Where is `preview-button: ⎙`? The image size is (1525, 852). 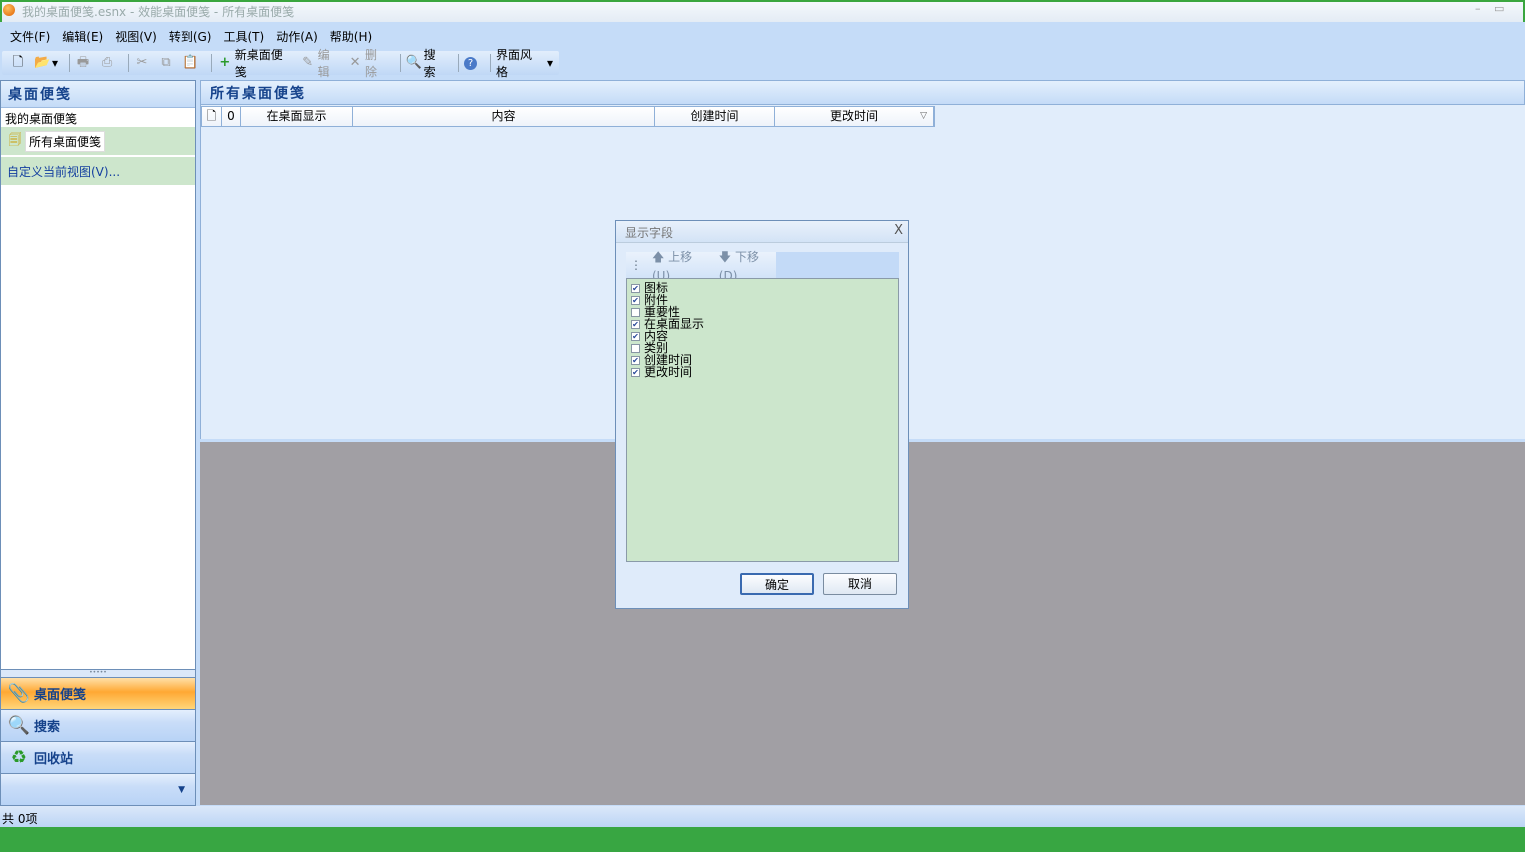
preview-button: ⎙ is located at coordinates (108, 63).